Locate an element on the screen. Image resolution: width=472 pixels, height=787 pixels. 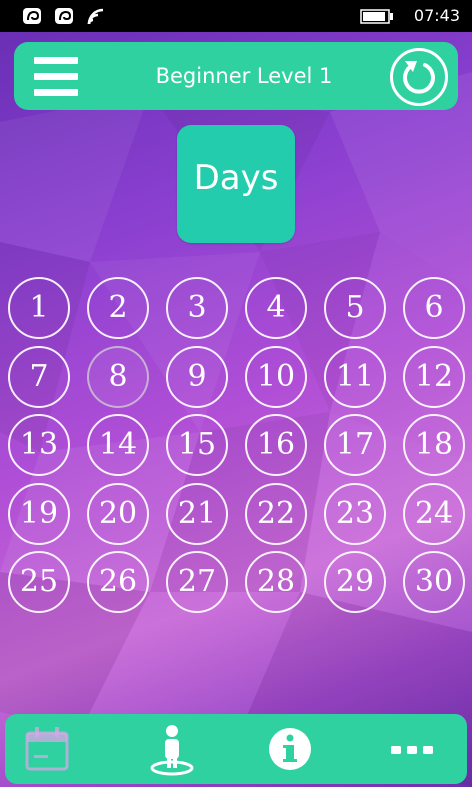
top-bar: Beginner Level 1 is located at coordinates (236, 76).